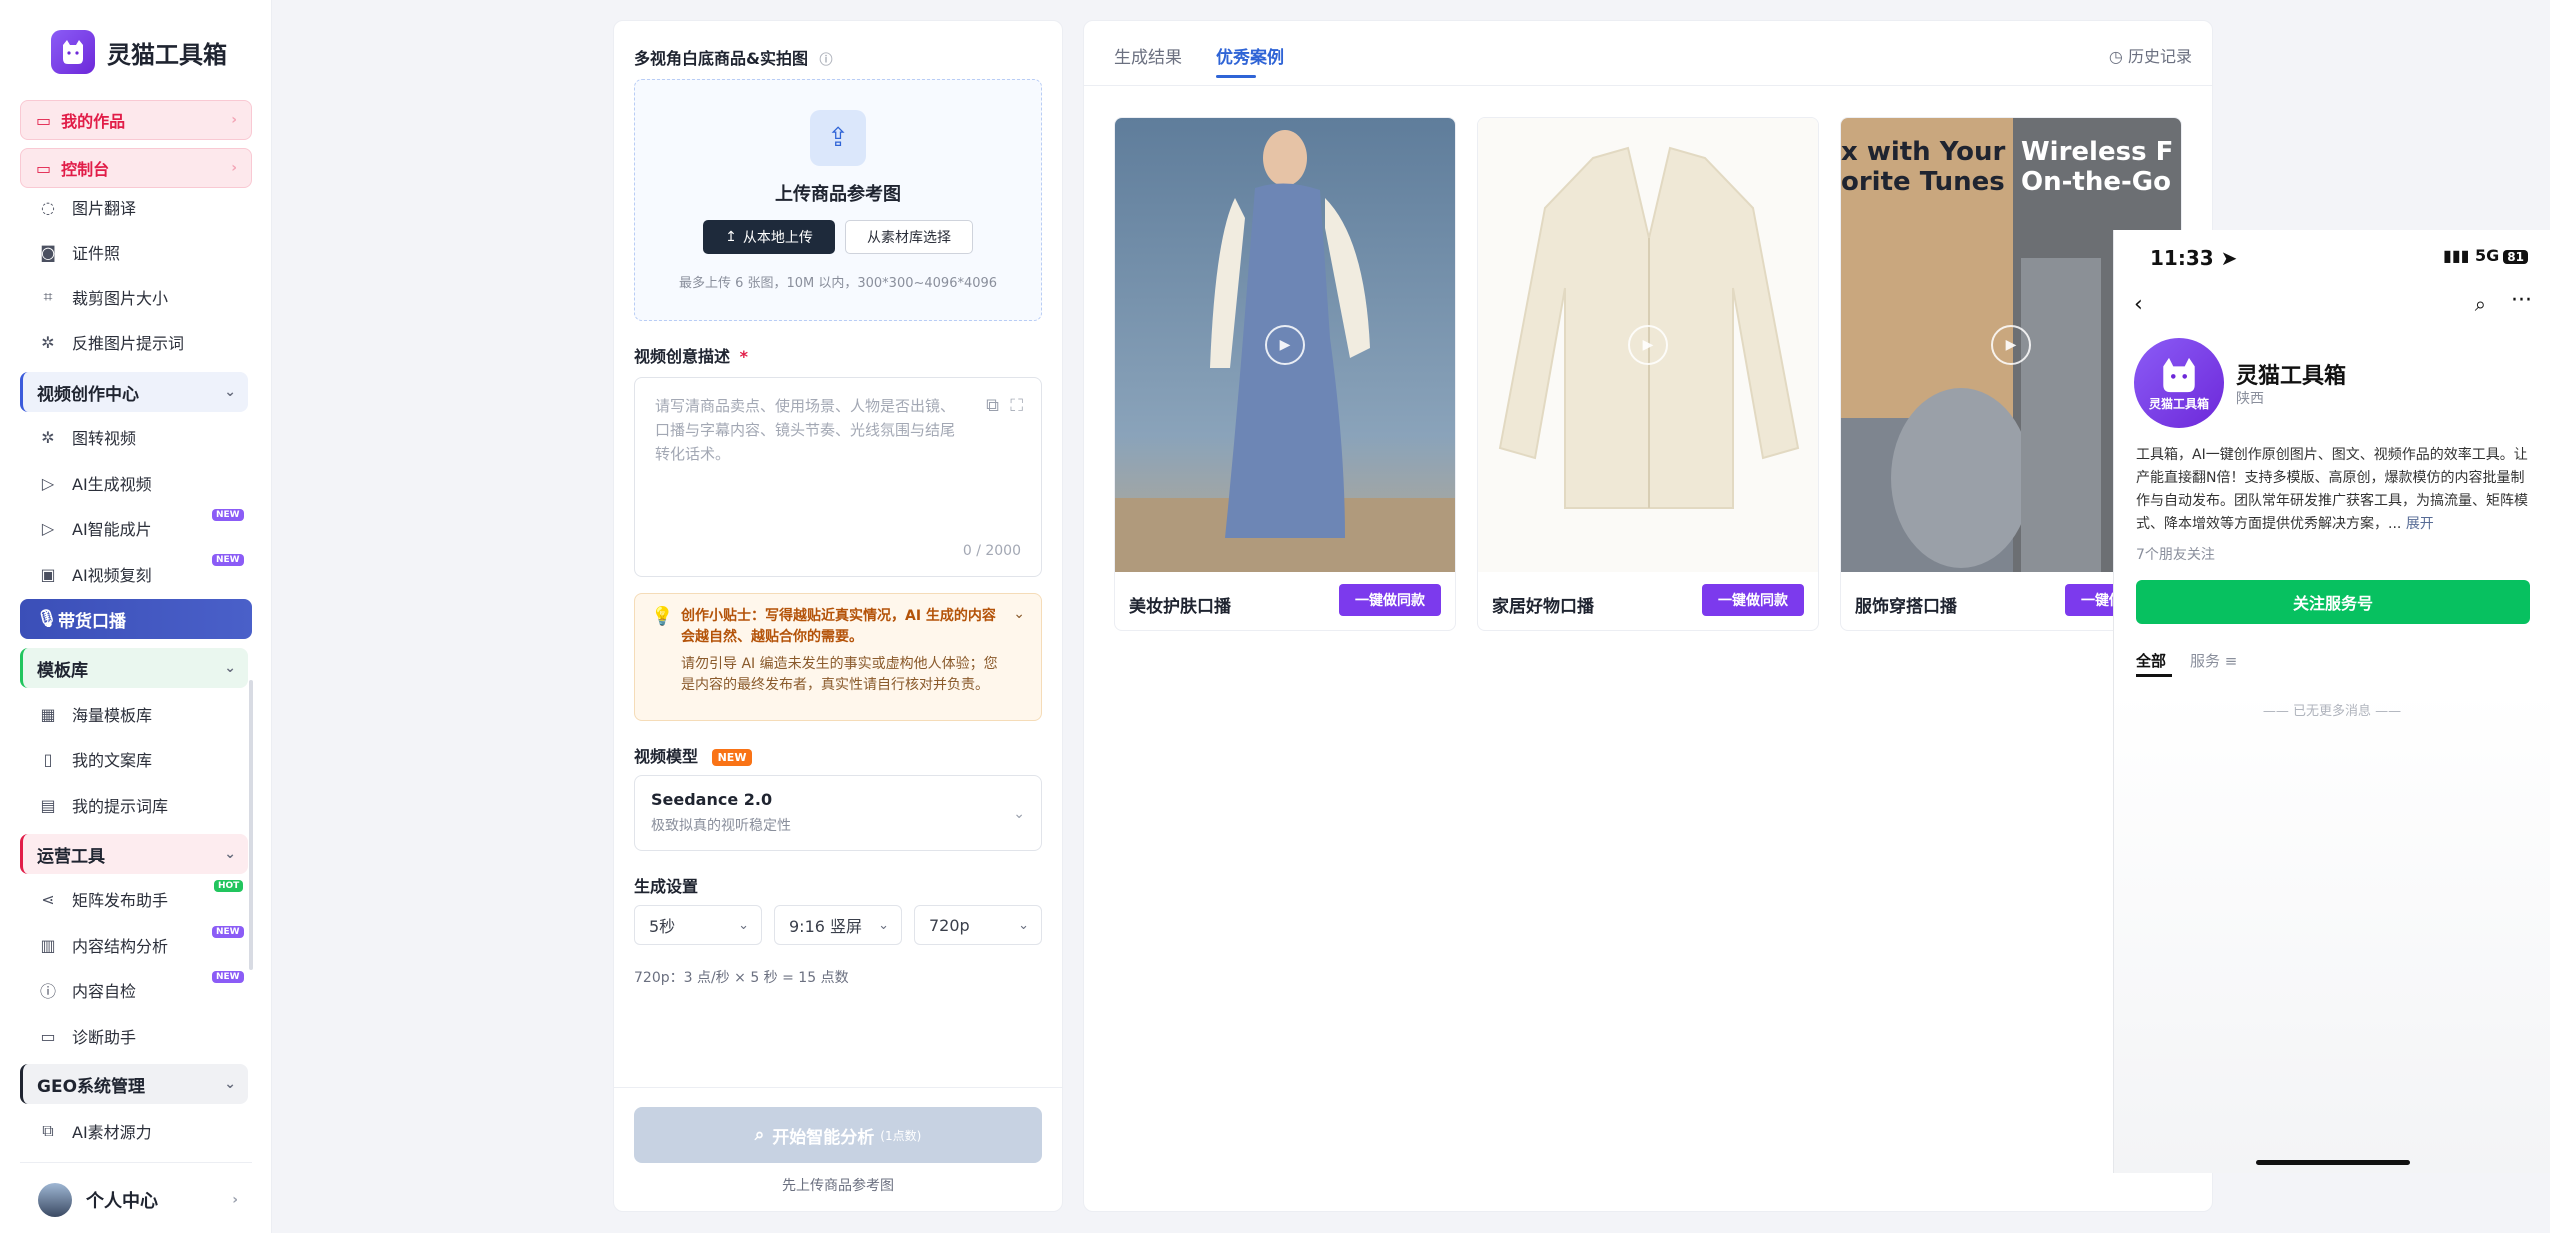 The width and height of the screenshot is (2550, 1233). Describe the element at coordinates (838, 1135) in the screenshot. I see `start-analysis-button: ⌕ 开始智能分析 (1点数)` at that location.